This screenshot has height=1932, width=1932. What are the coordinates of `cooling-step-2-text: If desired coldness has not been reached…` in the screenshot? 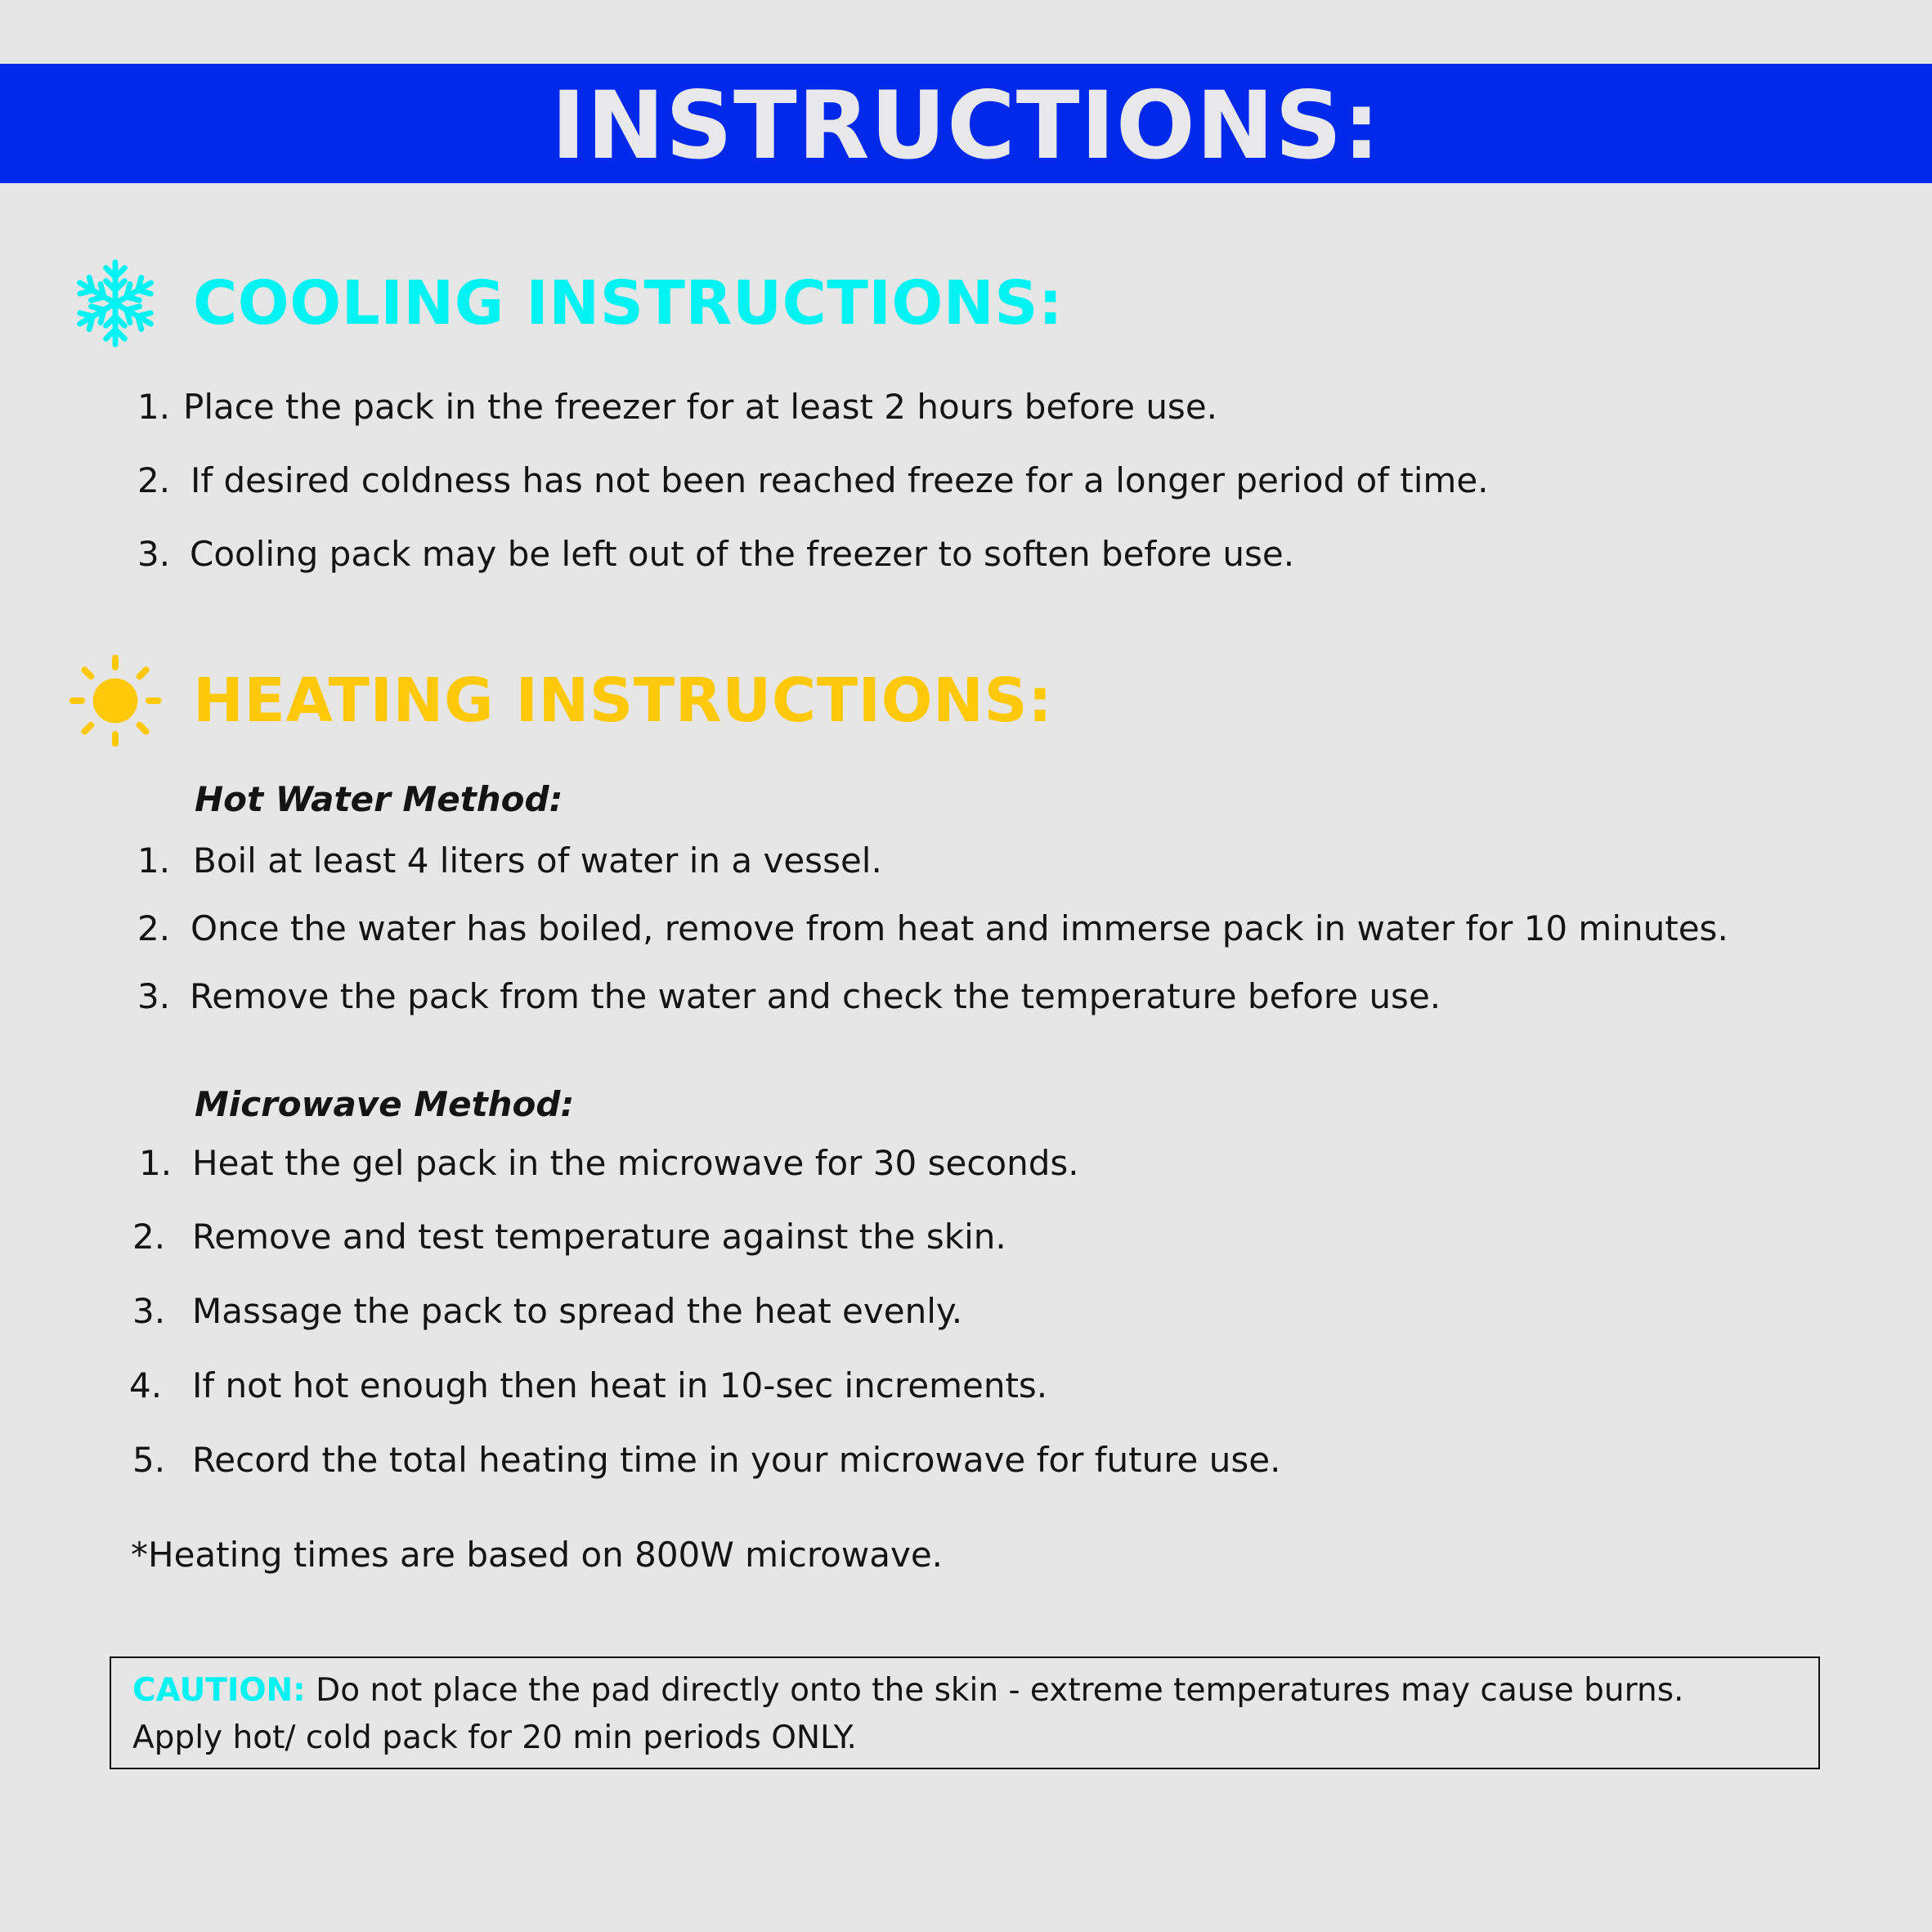 It's located at (840, 480).